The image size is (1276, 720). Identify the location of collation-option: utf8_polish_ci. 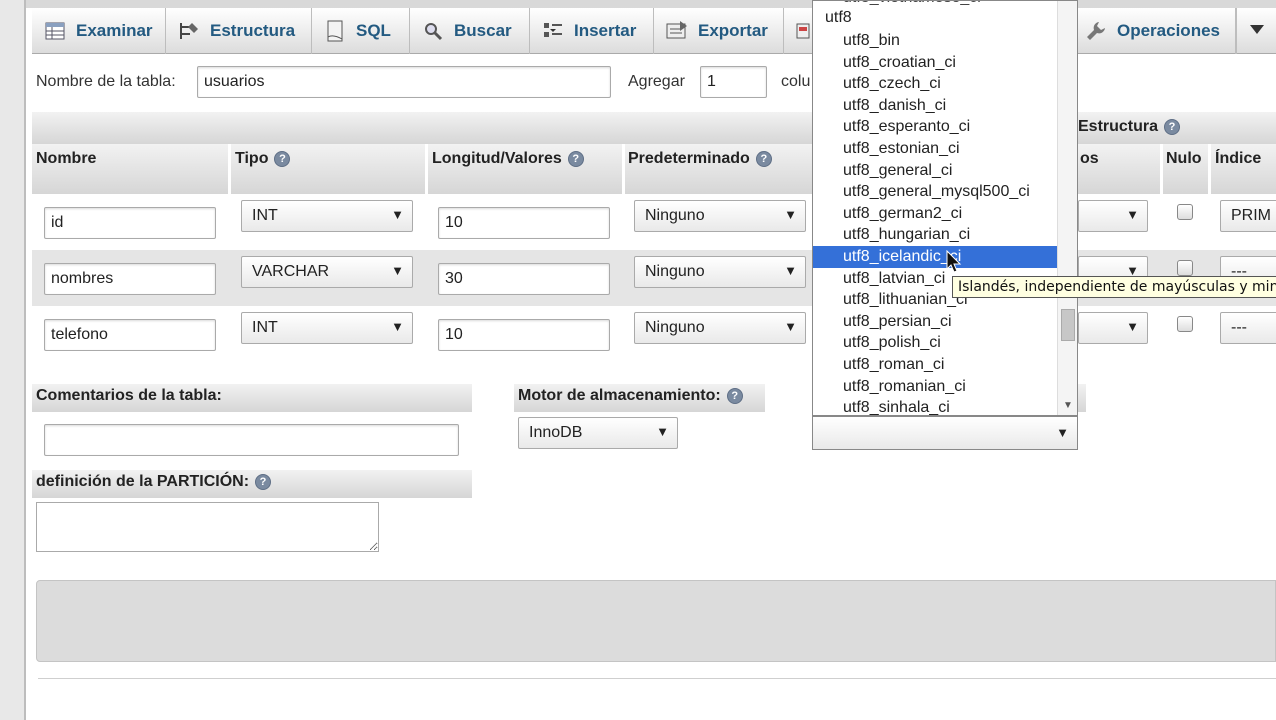
(935, 343).